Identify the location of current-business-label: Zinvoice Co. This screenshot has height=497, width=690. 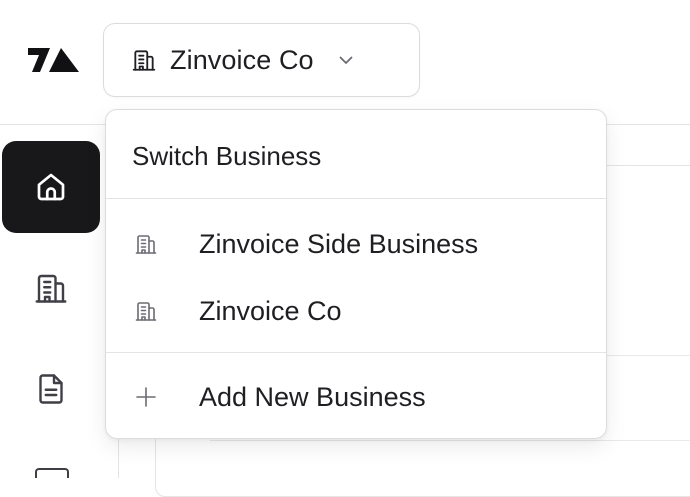
(242, 59).